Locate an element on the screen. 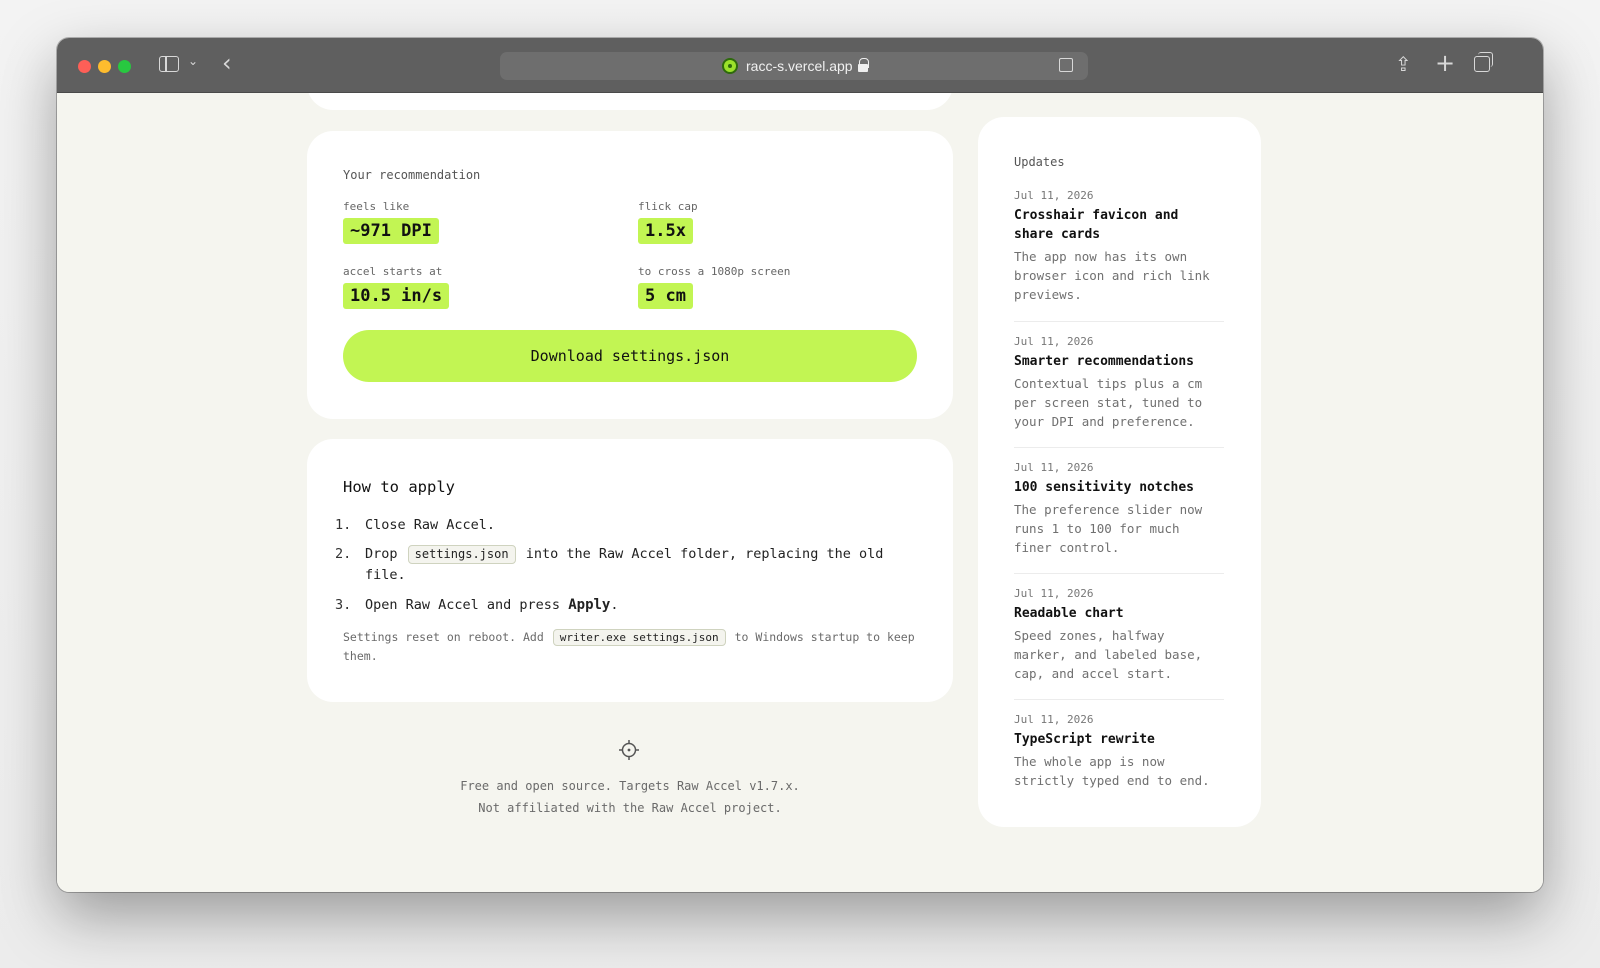  step-number: 3. is located at coordinates (343, 605).